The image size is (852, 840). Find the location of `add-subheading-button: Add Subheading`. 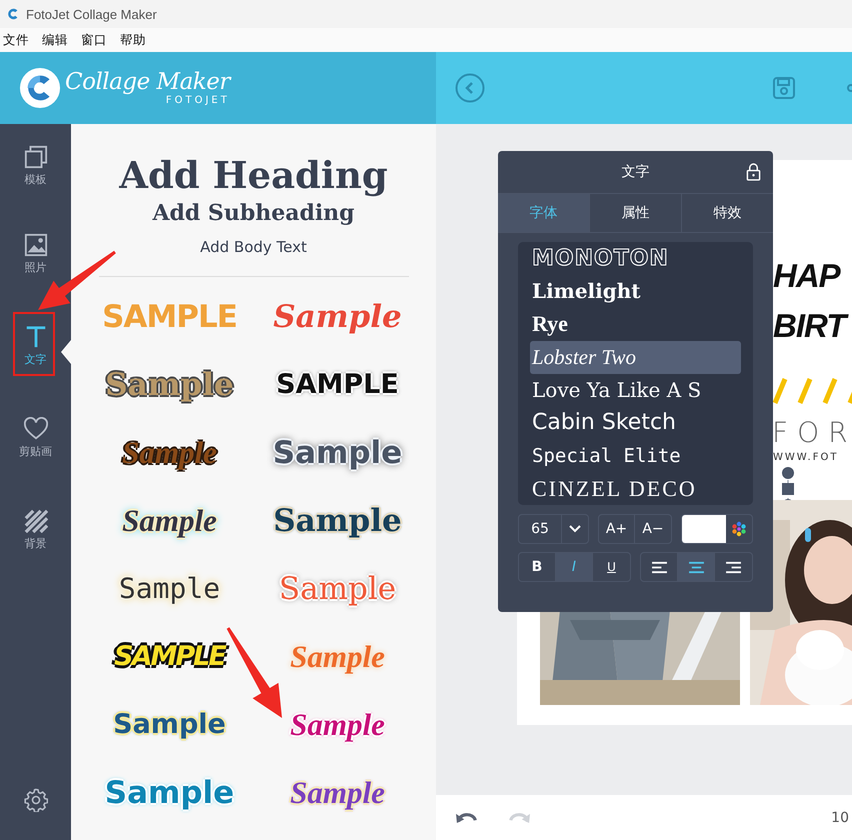

add-subheading-button: Add Subheading is located at coordinates (253, 213).